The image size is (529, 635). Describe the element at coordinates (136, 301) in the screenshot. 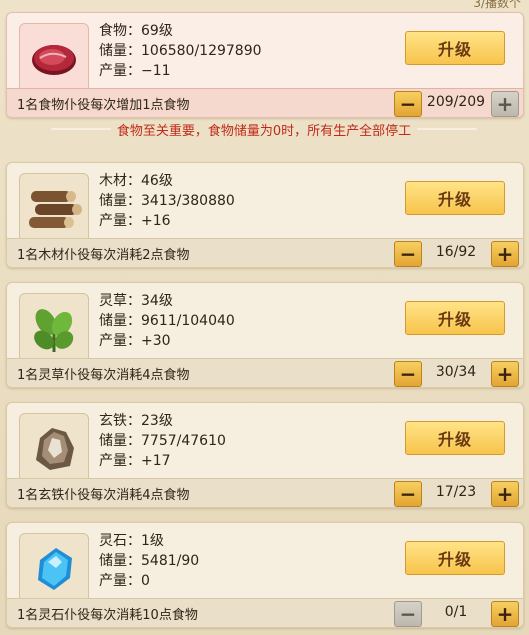

I see `resource-level: 灵草：34级` at that location.